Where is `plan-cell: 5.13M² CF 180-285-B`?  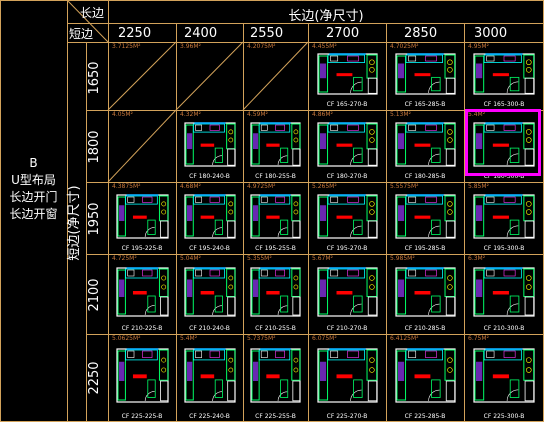
plan-cell: 5.13M² CF 180-285-B is located at coordinates (425, 146).